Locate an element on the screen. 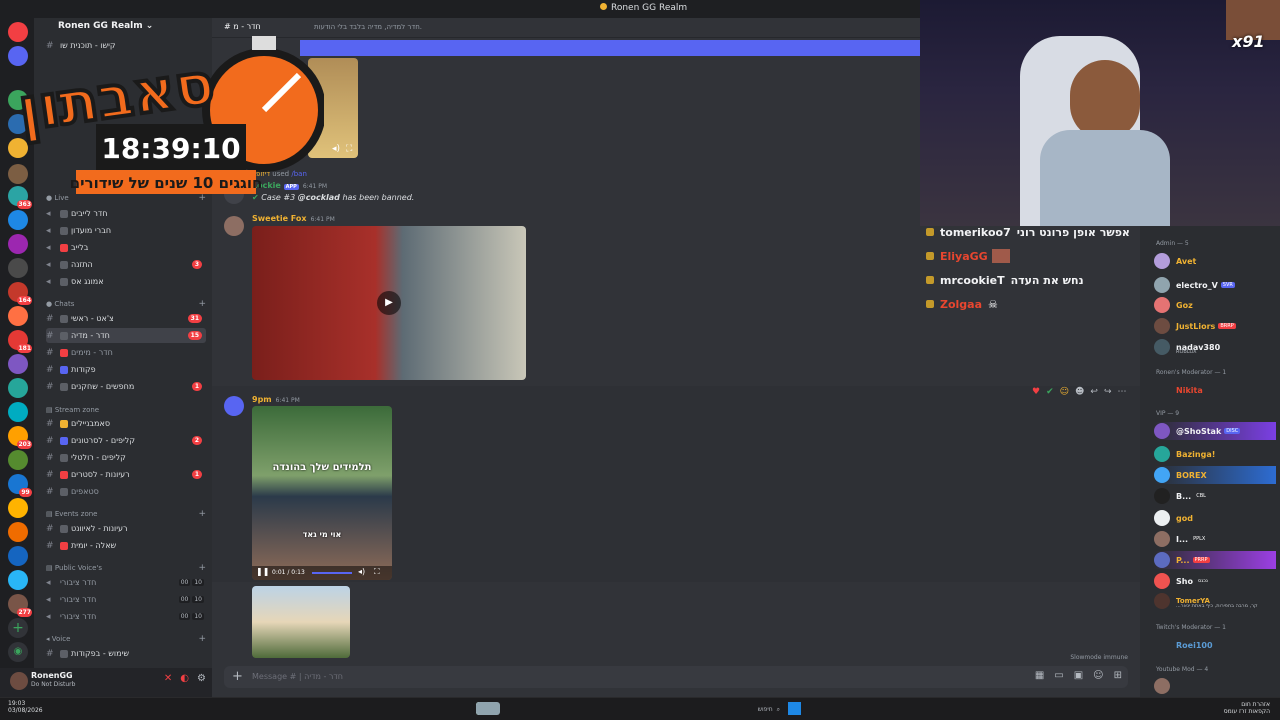  text-channel: # סאמבניילים is located at coordinates (126, 423).